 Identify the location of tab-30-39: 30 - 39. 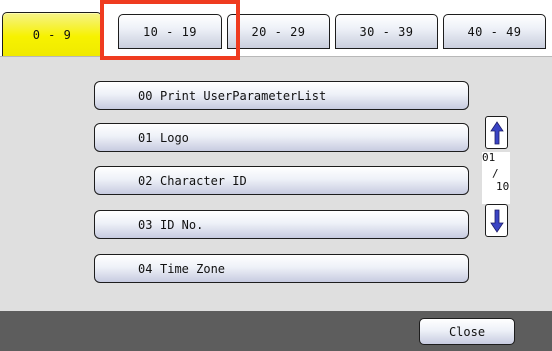
(386, 31).